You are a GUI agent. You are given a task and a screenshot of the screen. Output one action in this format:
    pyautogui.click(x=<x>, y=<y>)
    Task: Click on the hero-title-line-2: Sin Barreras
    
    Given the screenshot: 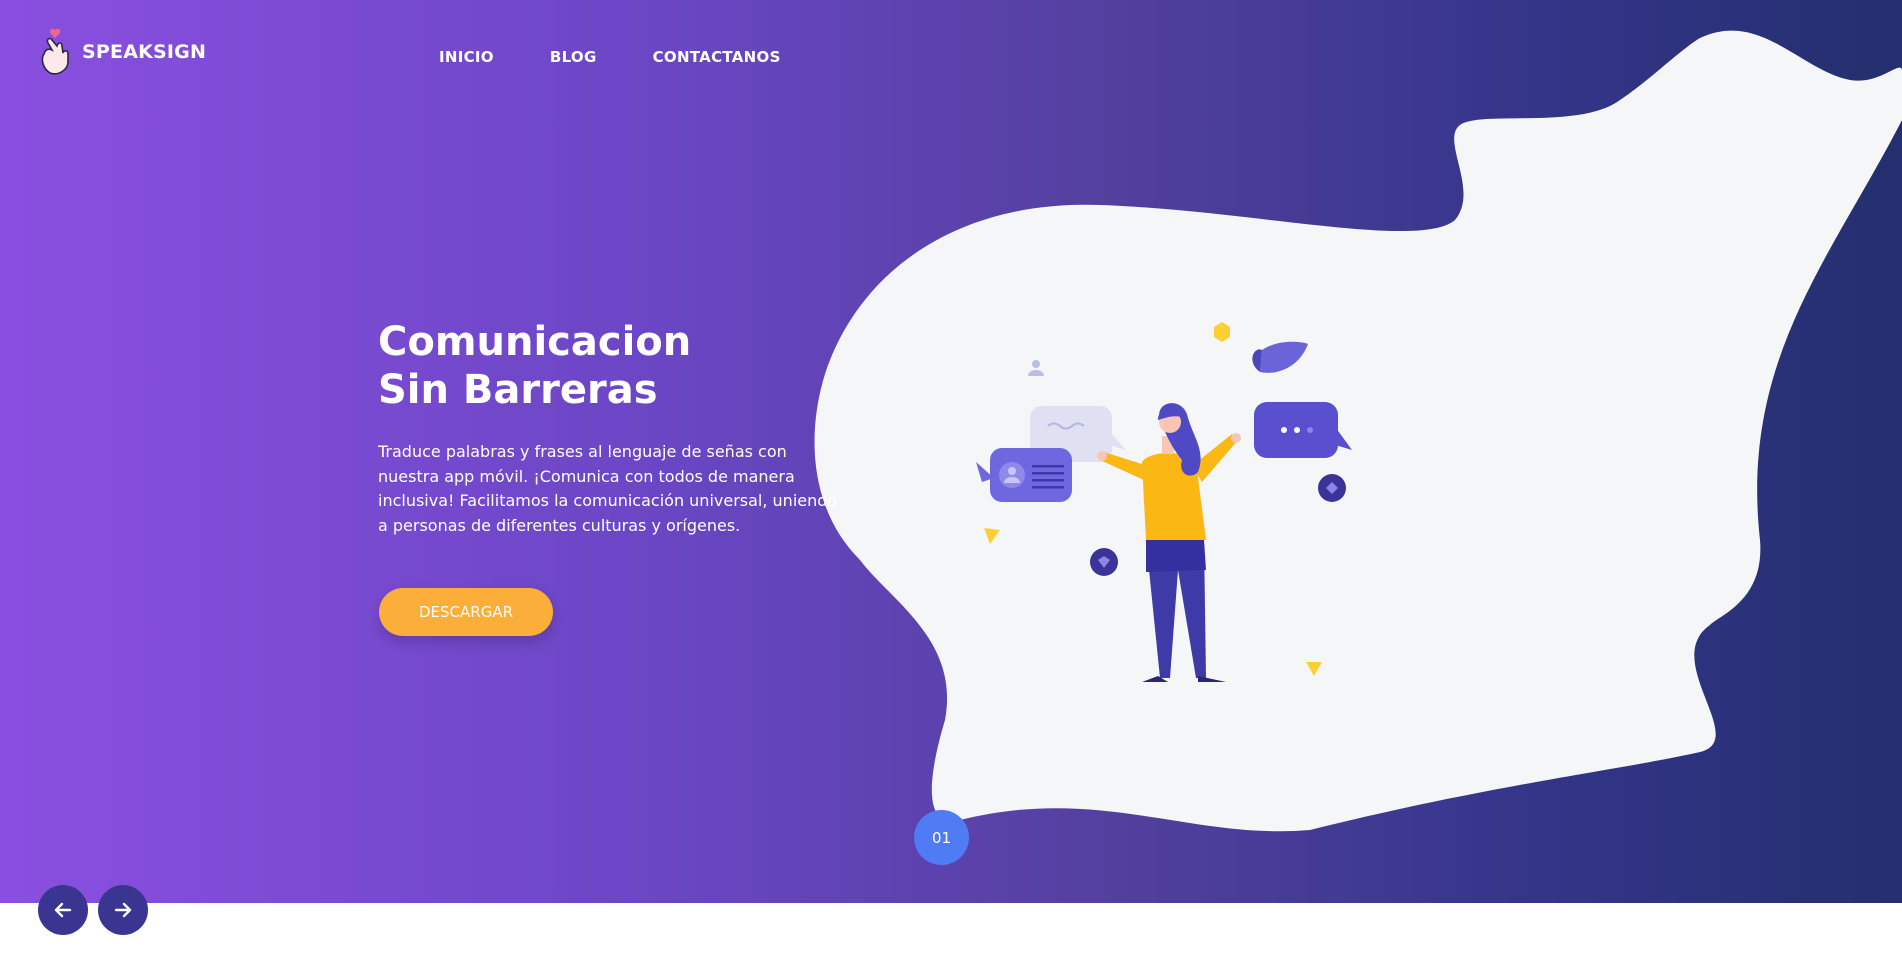 What is the action you would take?
    pyautogui.click(x=518, y=390)
    